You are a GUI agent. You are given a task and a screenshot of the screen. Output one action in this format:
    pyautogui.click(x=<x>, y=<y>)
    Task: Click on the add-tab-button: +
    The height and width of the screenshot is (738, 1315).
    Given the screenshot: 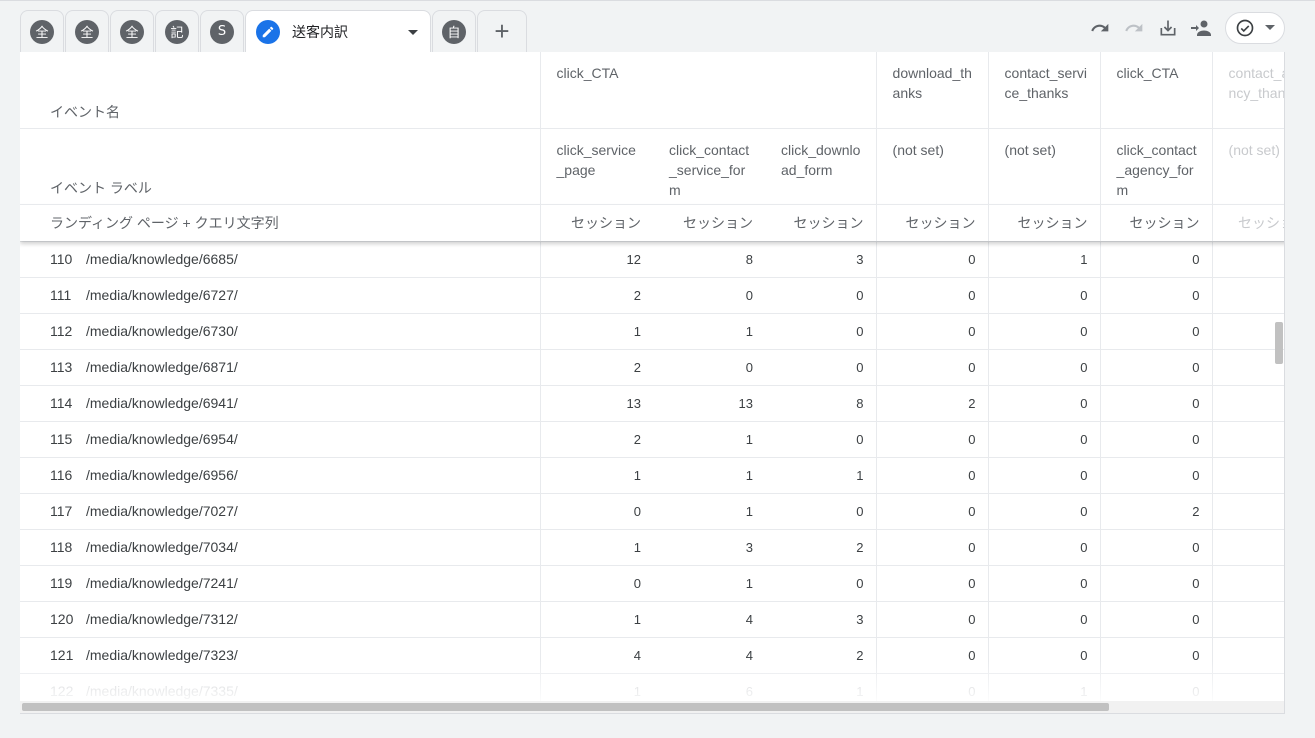 What is the action you would take?
    pyautogui.click(x=502, y=31)
    